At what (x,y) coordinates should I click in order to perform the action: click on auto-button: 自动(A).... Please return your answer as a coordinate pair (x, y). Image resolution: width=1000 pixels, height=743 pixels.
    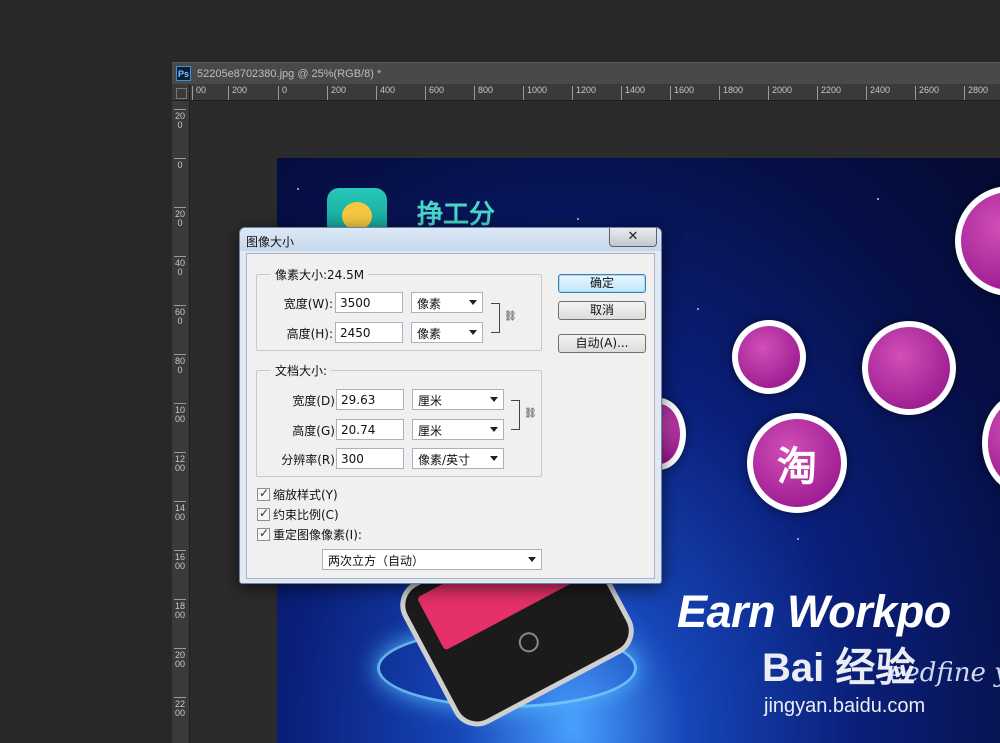
    Looking at the image, I should click on (602, 343).